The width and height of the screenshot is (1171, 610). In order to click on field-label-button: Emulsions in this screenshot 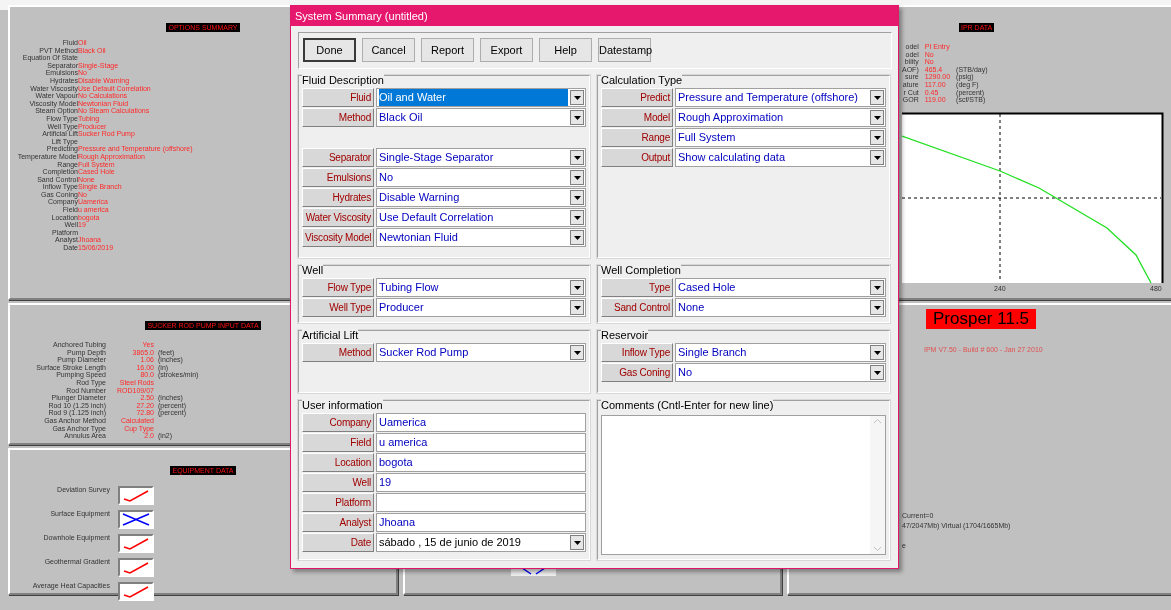, I will do `click(338, 177)`.